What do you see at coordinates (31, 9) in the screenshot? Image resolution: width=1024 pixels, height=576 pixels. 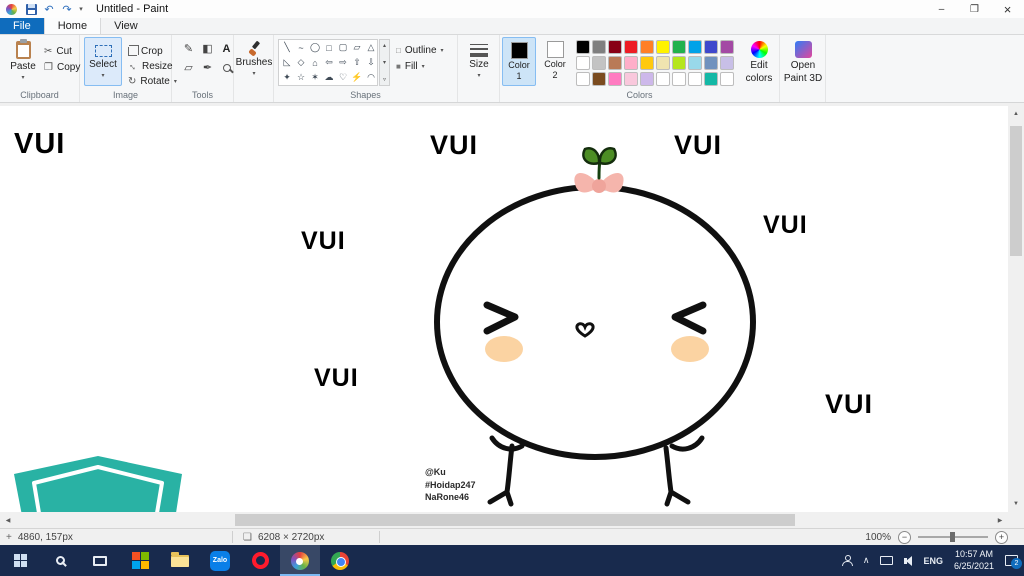 I see `save-button` at bounding box center [31, 9].